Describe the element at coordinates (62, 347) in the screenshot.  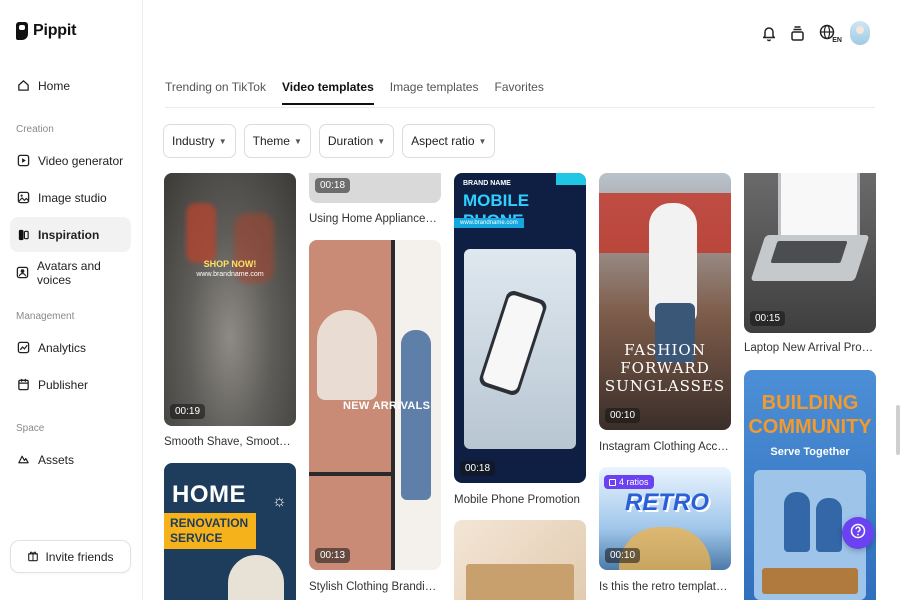
I see `sidebar-item-label: Analytics` at that location.